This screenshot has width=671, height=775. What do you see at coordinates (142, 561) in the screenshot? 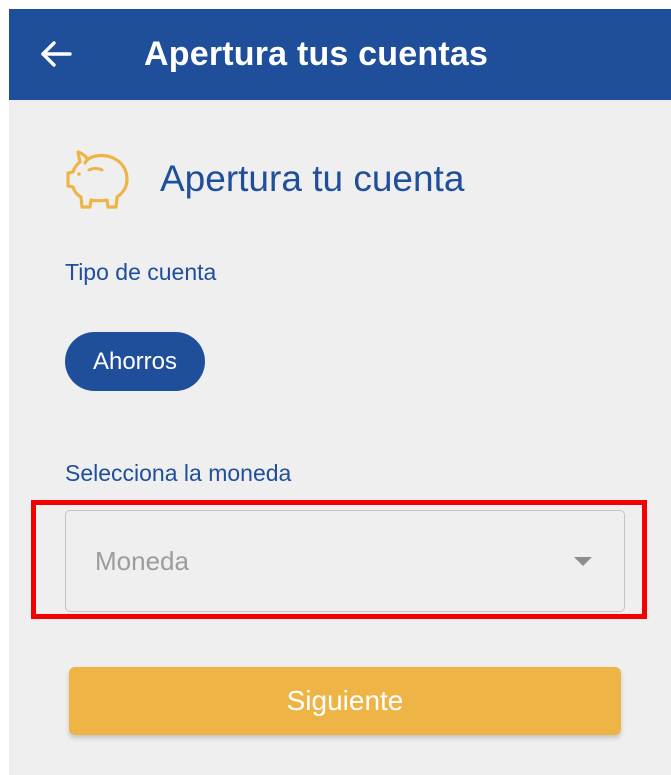
I see `currency-placeholder: Moneda` at bounding box center [142, 561].